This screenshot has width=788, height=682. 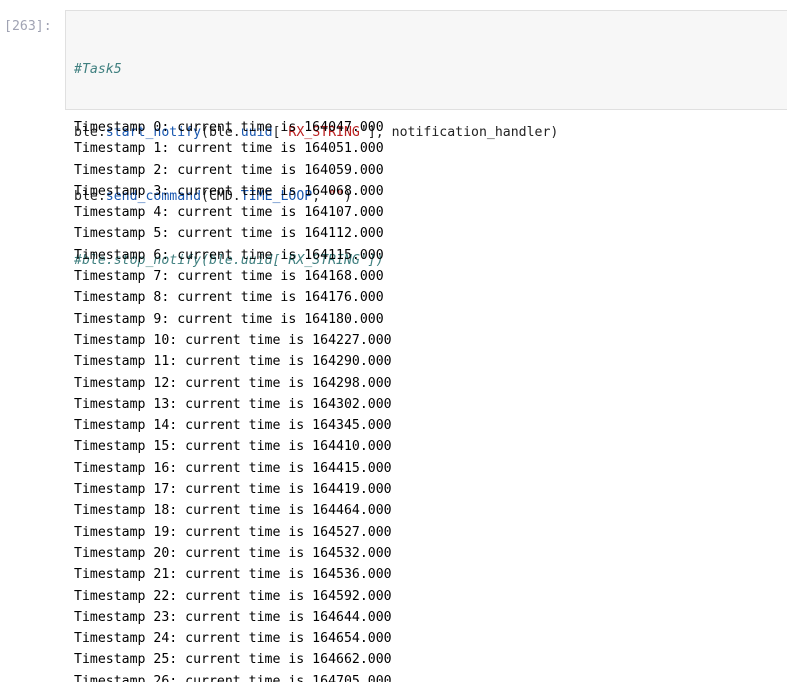 What do you see at coordinates (229, 127) in the screenshot?
I see `output-line: Timestamp 0: current time is 164047.000` at bounding box center [229, 127].